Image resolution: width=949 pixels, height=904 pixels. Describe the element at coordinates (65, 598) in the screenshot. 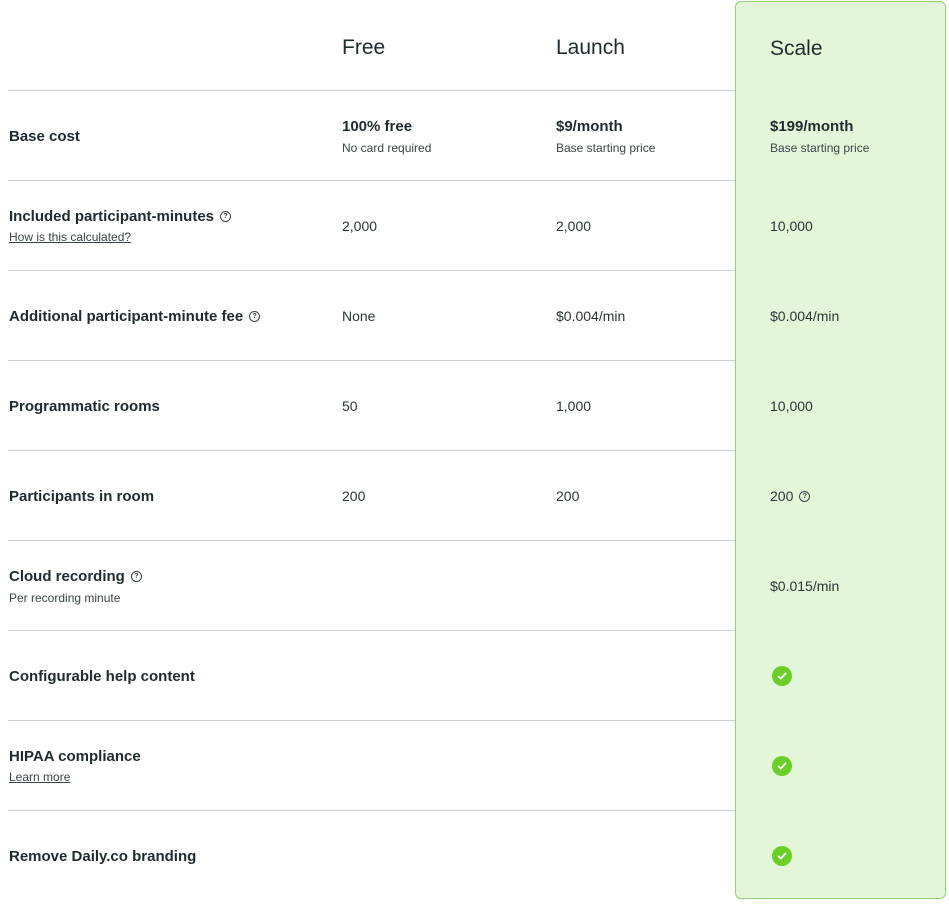

I see `feature-sublabel: Per recording minute` at that location.